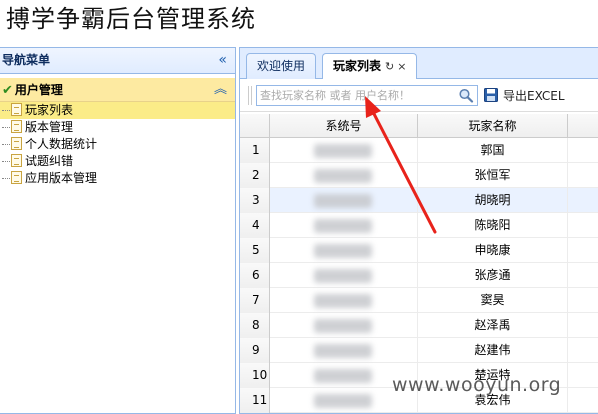  Describe the element at coordinates (255, 250) in the screenshot. I see `row-number: 5` at that location.